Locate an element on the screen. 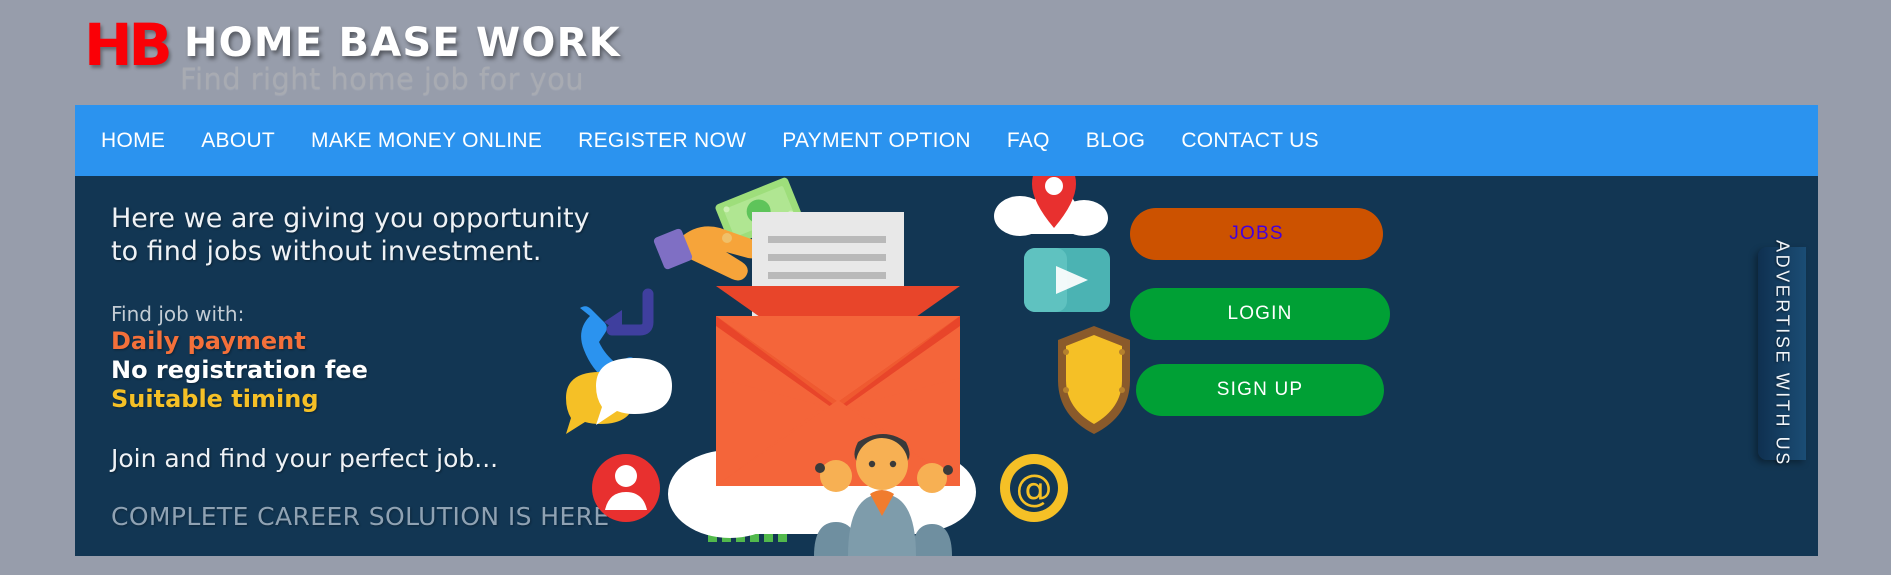 Image resolution: width=1891 pixels, height=575 pixels. chat-bubbles-icon is located at coordinates (619, 396).